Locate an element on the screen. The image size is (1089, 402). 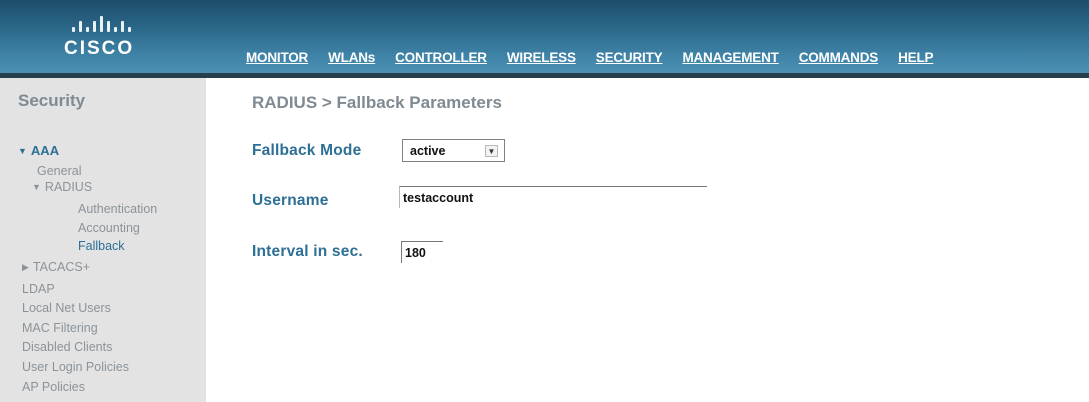
sidebar-item-tacacs: ▶ TACACS+ is located at coordinates (56, 267).